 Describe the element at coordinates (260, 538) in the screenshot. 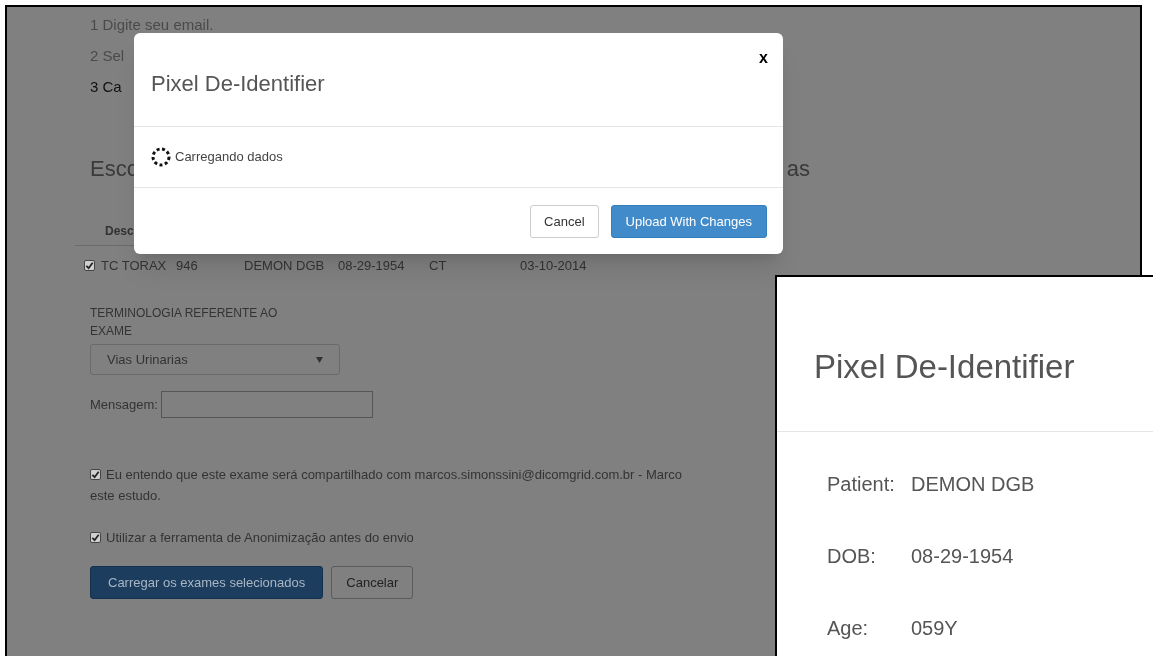

I see `checkbox-label: Utilizar a ferramenta de Anonimização antes do envio` at that location.